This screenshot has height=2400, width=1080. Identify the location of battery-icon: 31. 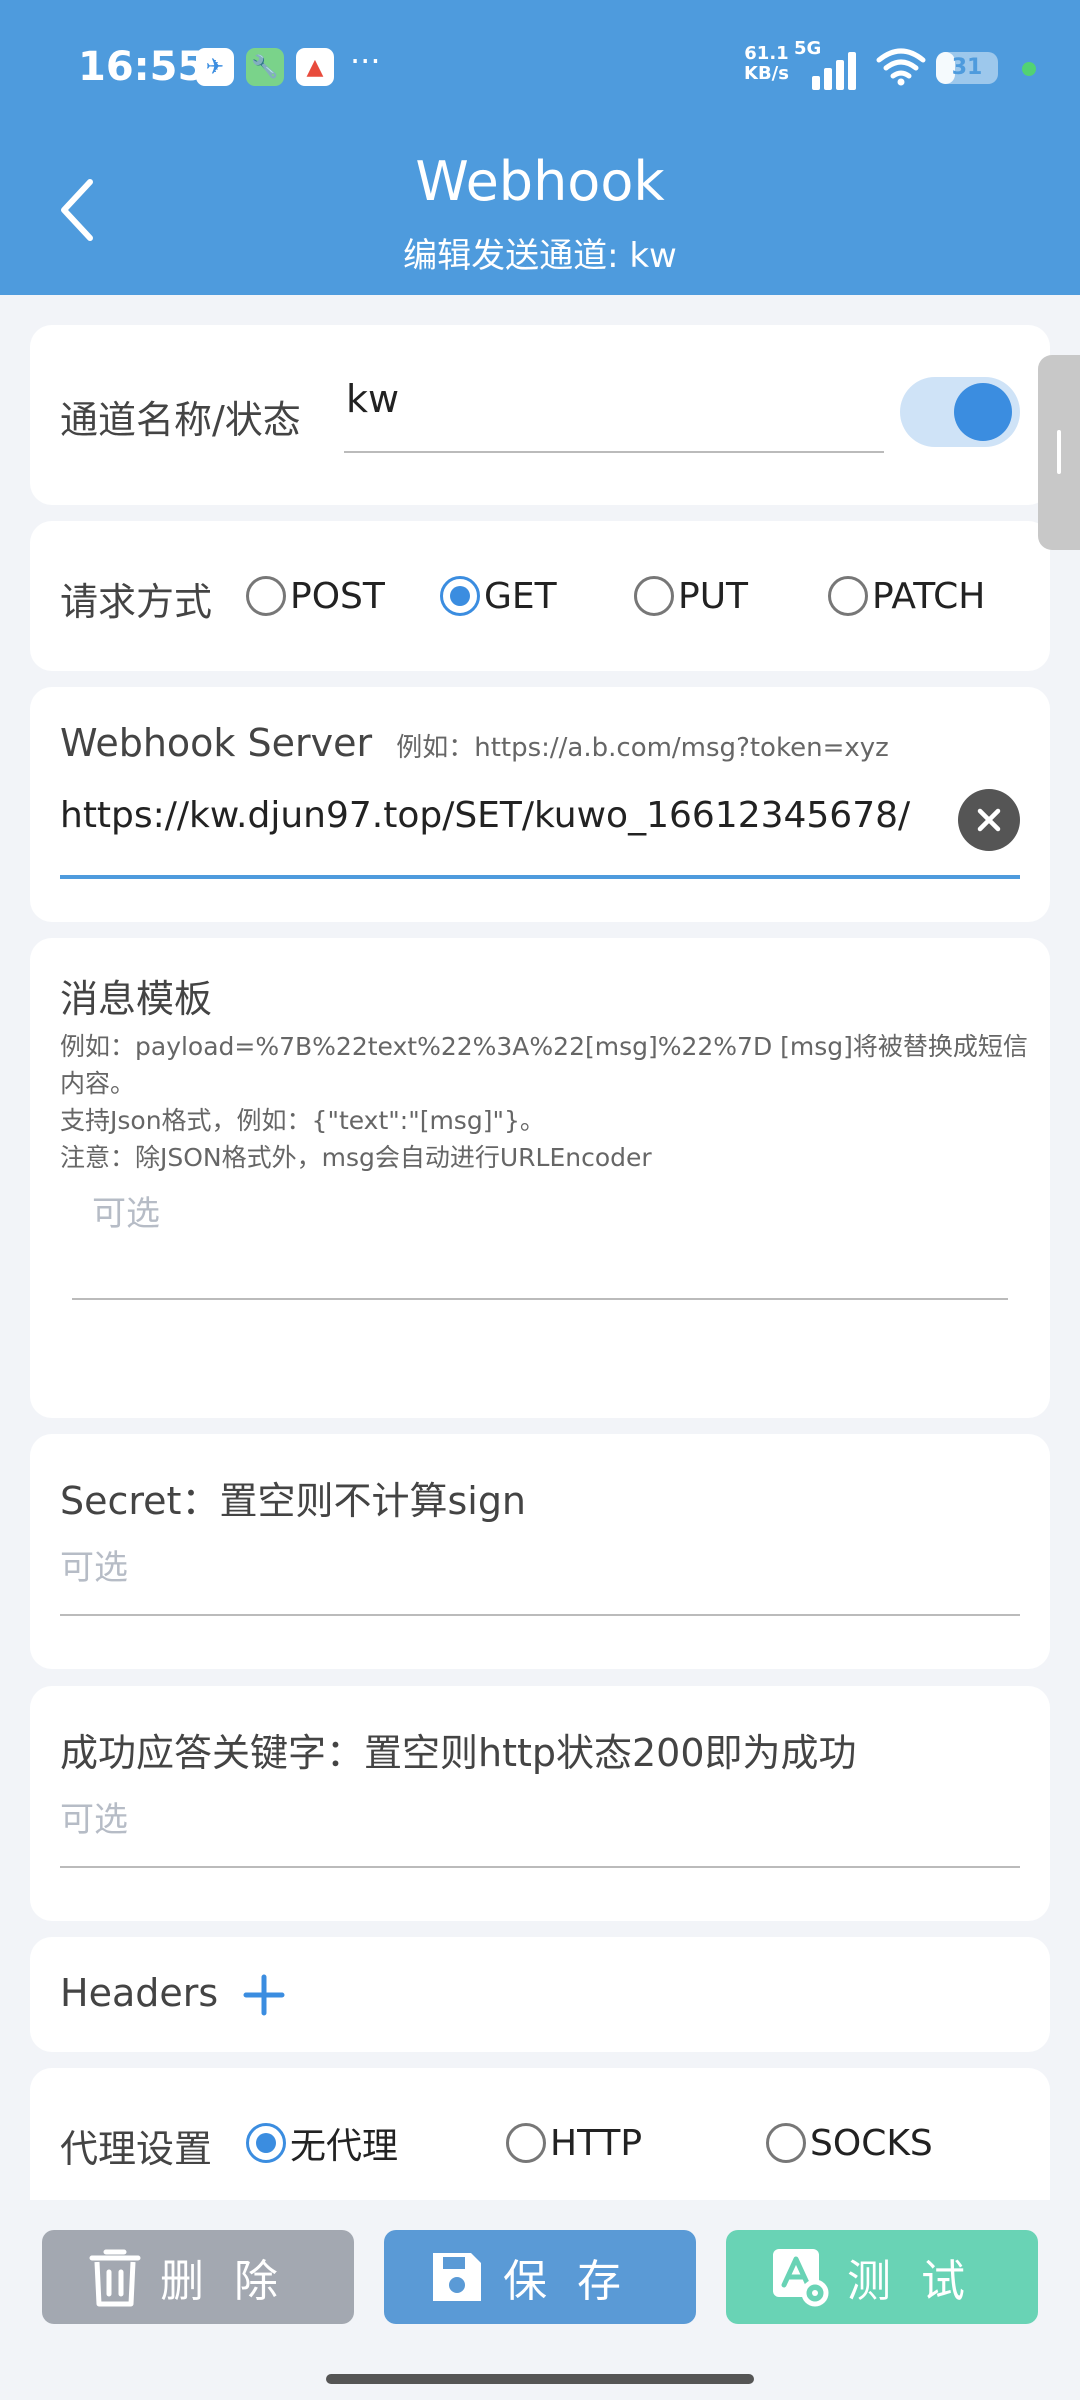
(967, 68).